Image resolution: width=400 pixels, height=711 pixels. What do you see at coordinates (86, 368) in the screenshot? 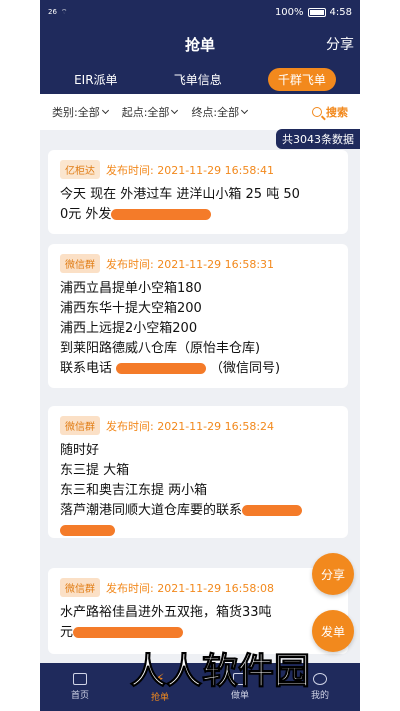
I see `order-line: 联系电话` at bounding box center [86, 368].